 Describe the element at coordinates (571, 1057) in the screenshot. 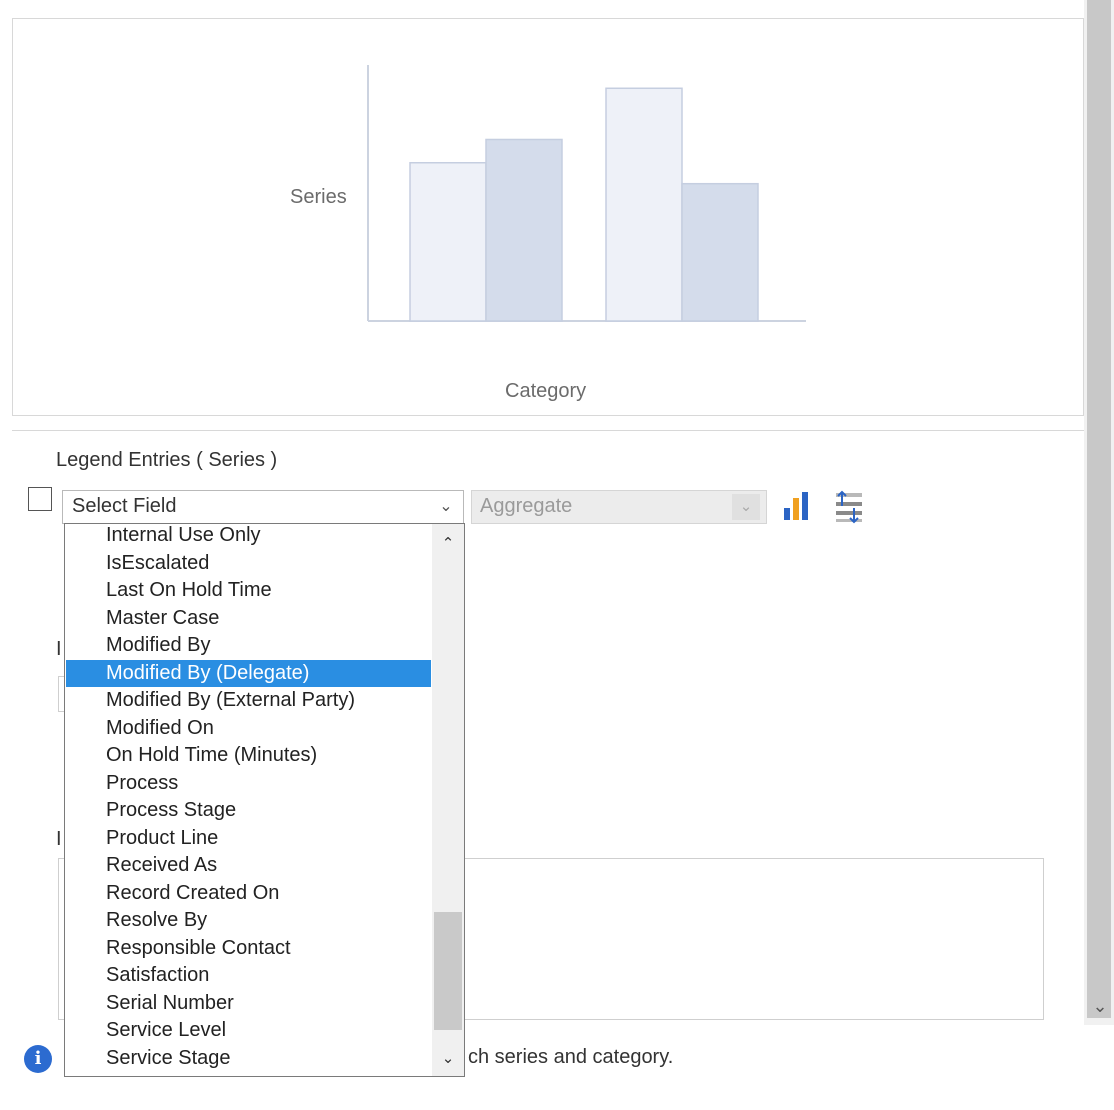

I see `info-text: ch series and category.` at that location.